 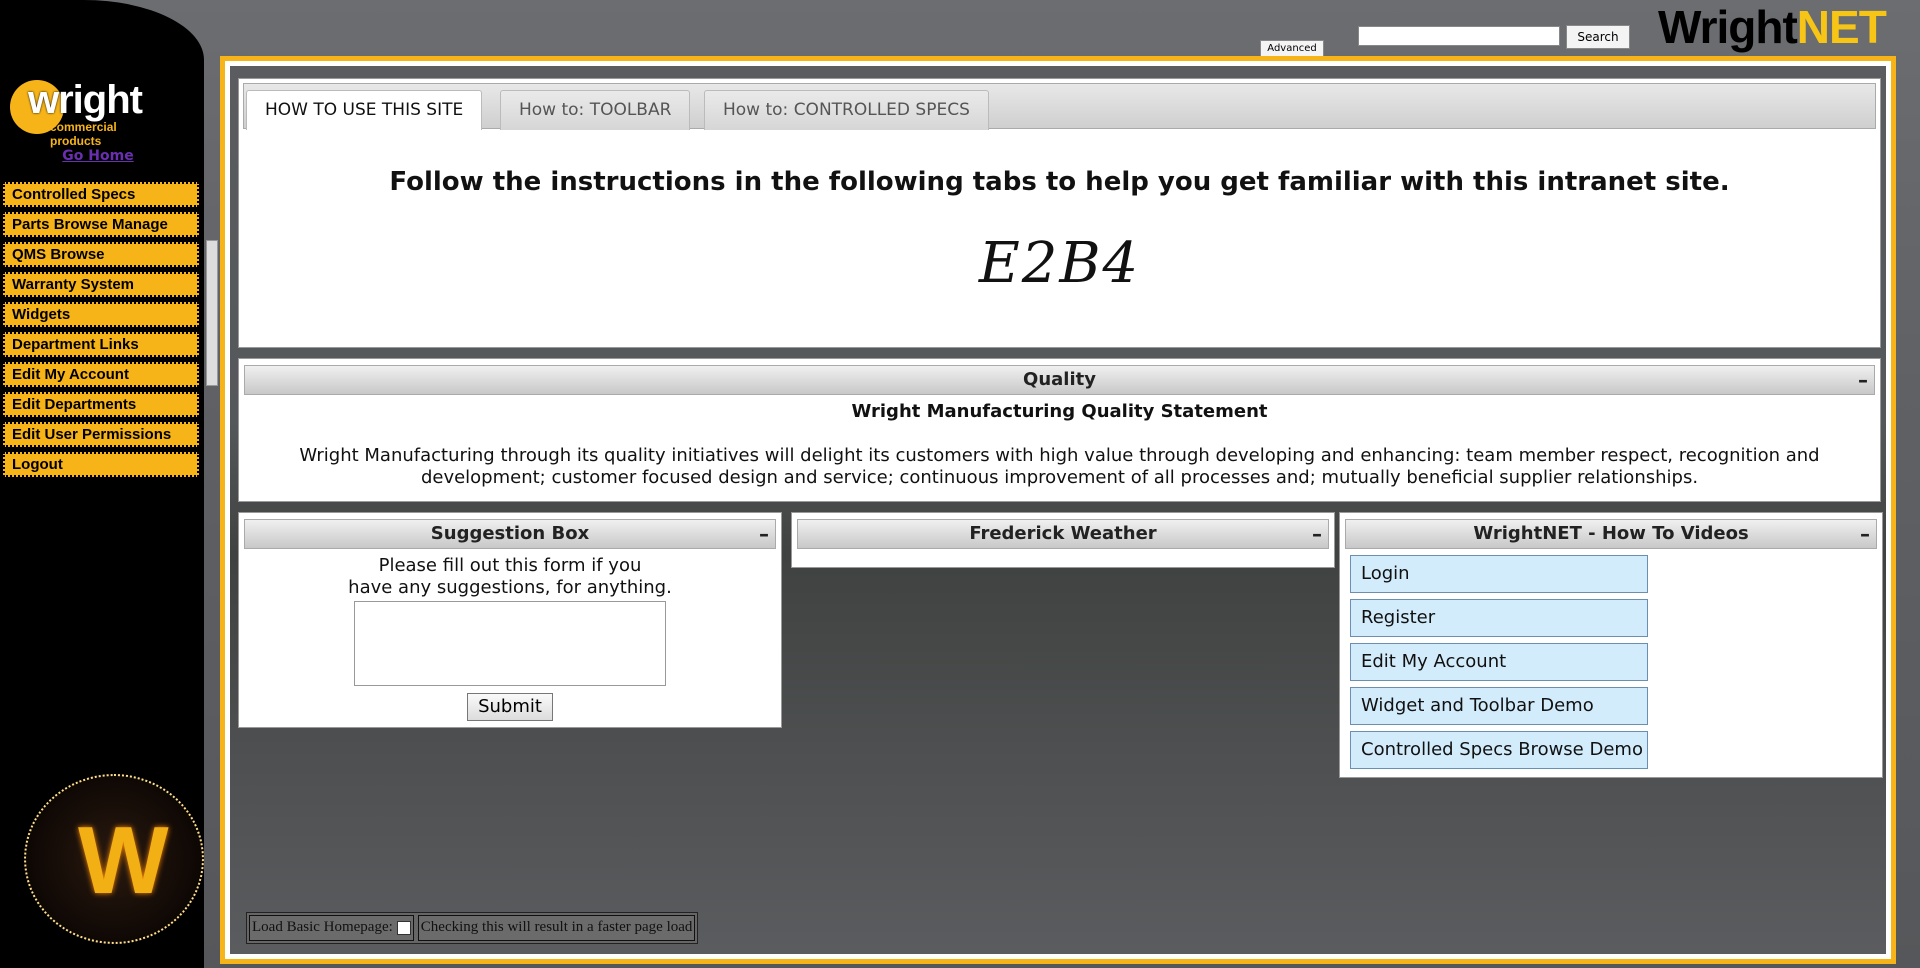 I want to click on search-input, so click(x=1459, y=36).